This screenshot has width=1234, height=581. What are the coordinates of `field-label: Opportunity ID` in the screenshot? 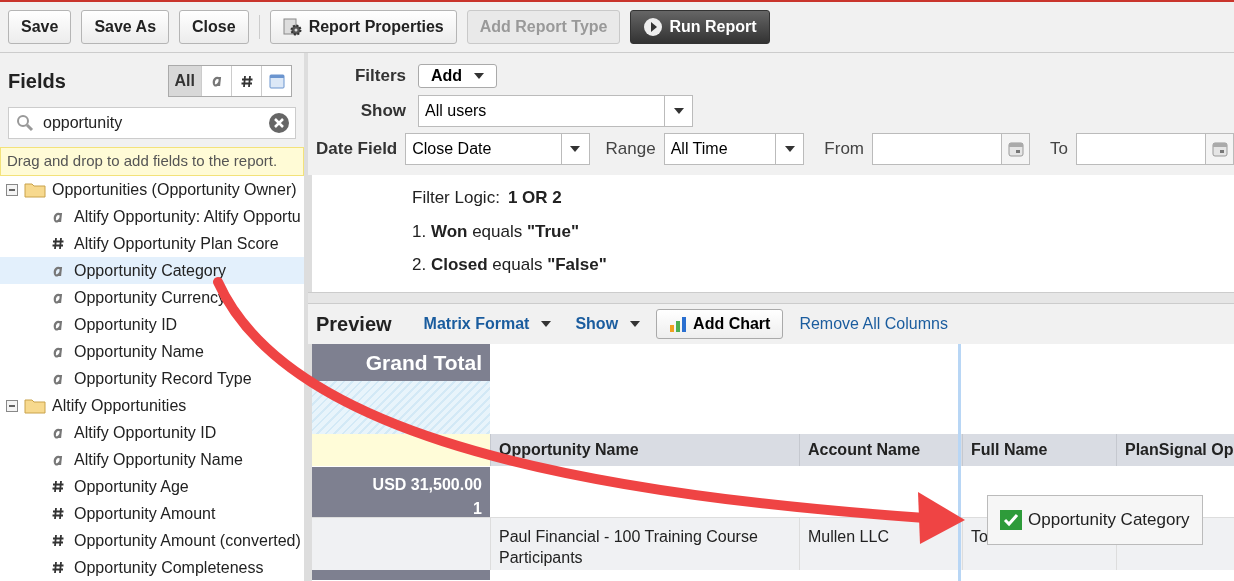 It's located at (126, 324).